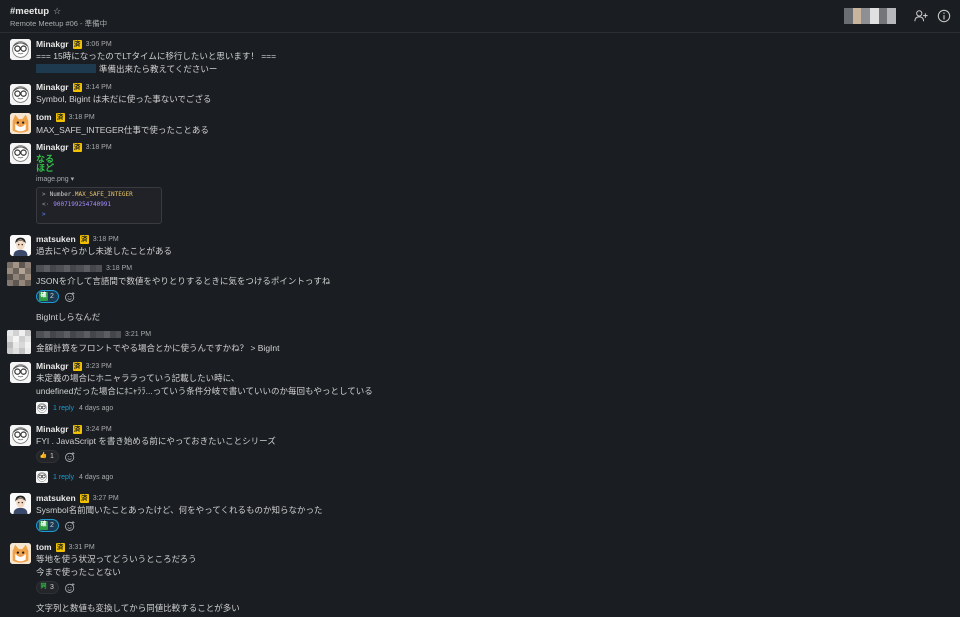 This screenshot has height=617, width=960. Describe the element at coordinates (99, 429) in the screenshot. I see `timestamp: 3:24 PM` at that location.